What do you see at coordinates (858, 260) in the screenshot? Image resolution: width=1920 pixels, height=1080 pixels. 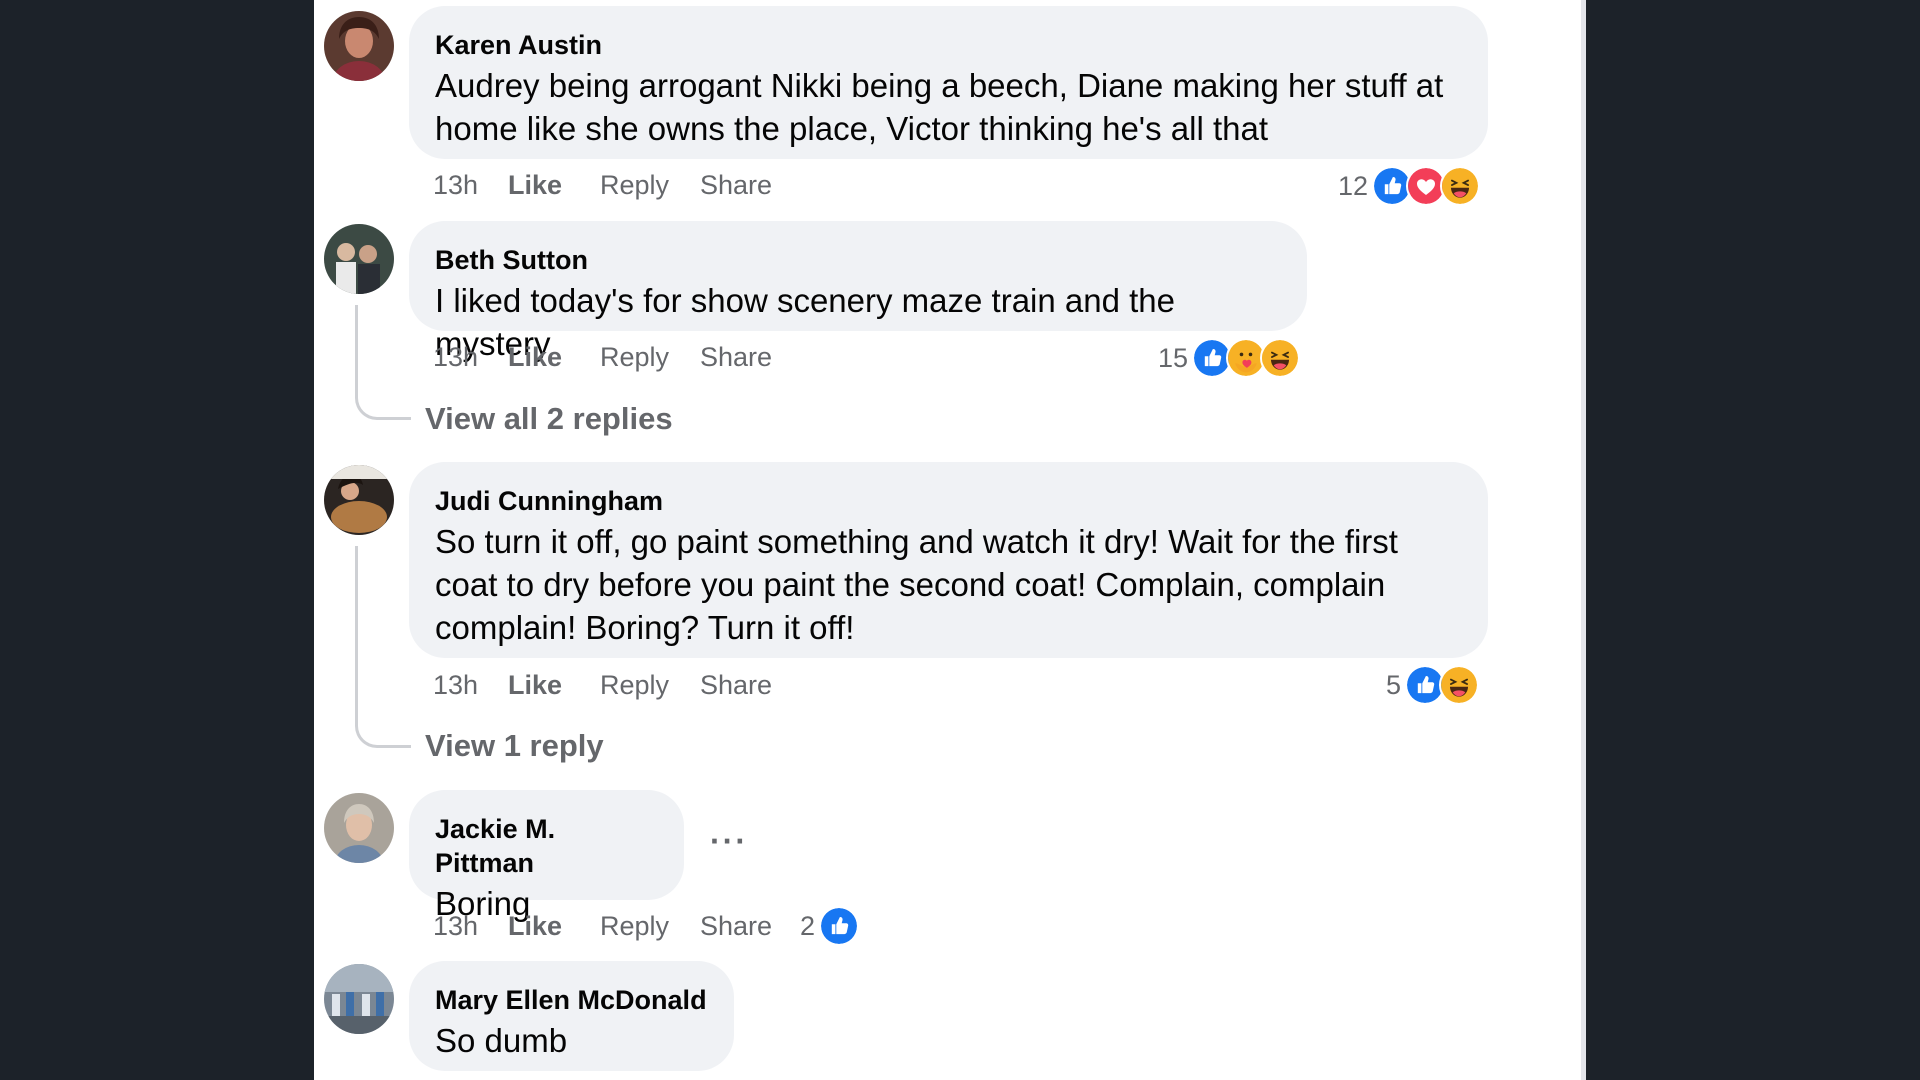 I see `comment-author: Beth Sutton` at bounding box center [858, 260].